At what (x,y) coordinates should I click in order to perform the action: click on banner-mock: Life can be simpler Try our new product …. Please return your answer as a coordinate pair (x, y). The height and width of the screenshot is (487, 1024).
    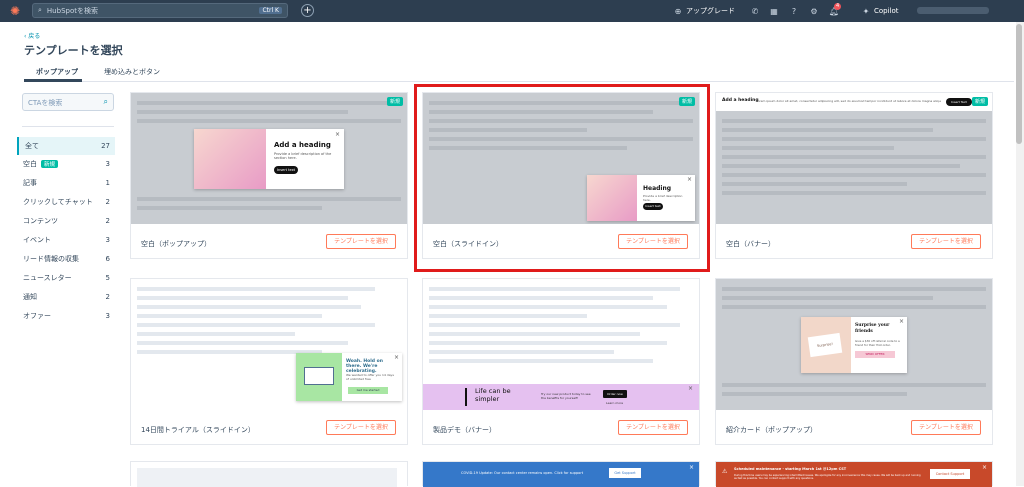
    Looking at the image, I should click on (561, 397).